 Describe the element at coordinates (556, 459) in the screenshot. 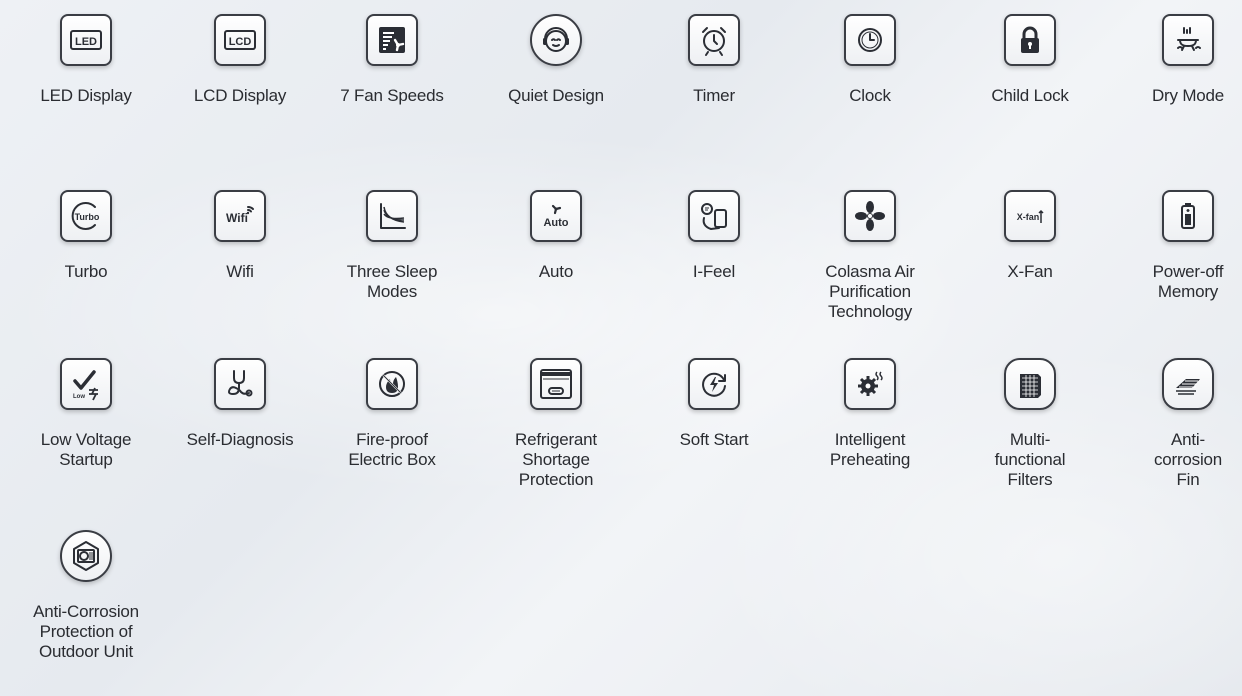

I see `feature-label: Refrigerant Shortage Protection` at that location.